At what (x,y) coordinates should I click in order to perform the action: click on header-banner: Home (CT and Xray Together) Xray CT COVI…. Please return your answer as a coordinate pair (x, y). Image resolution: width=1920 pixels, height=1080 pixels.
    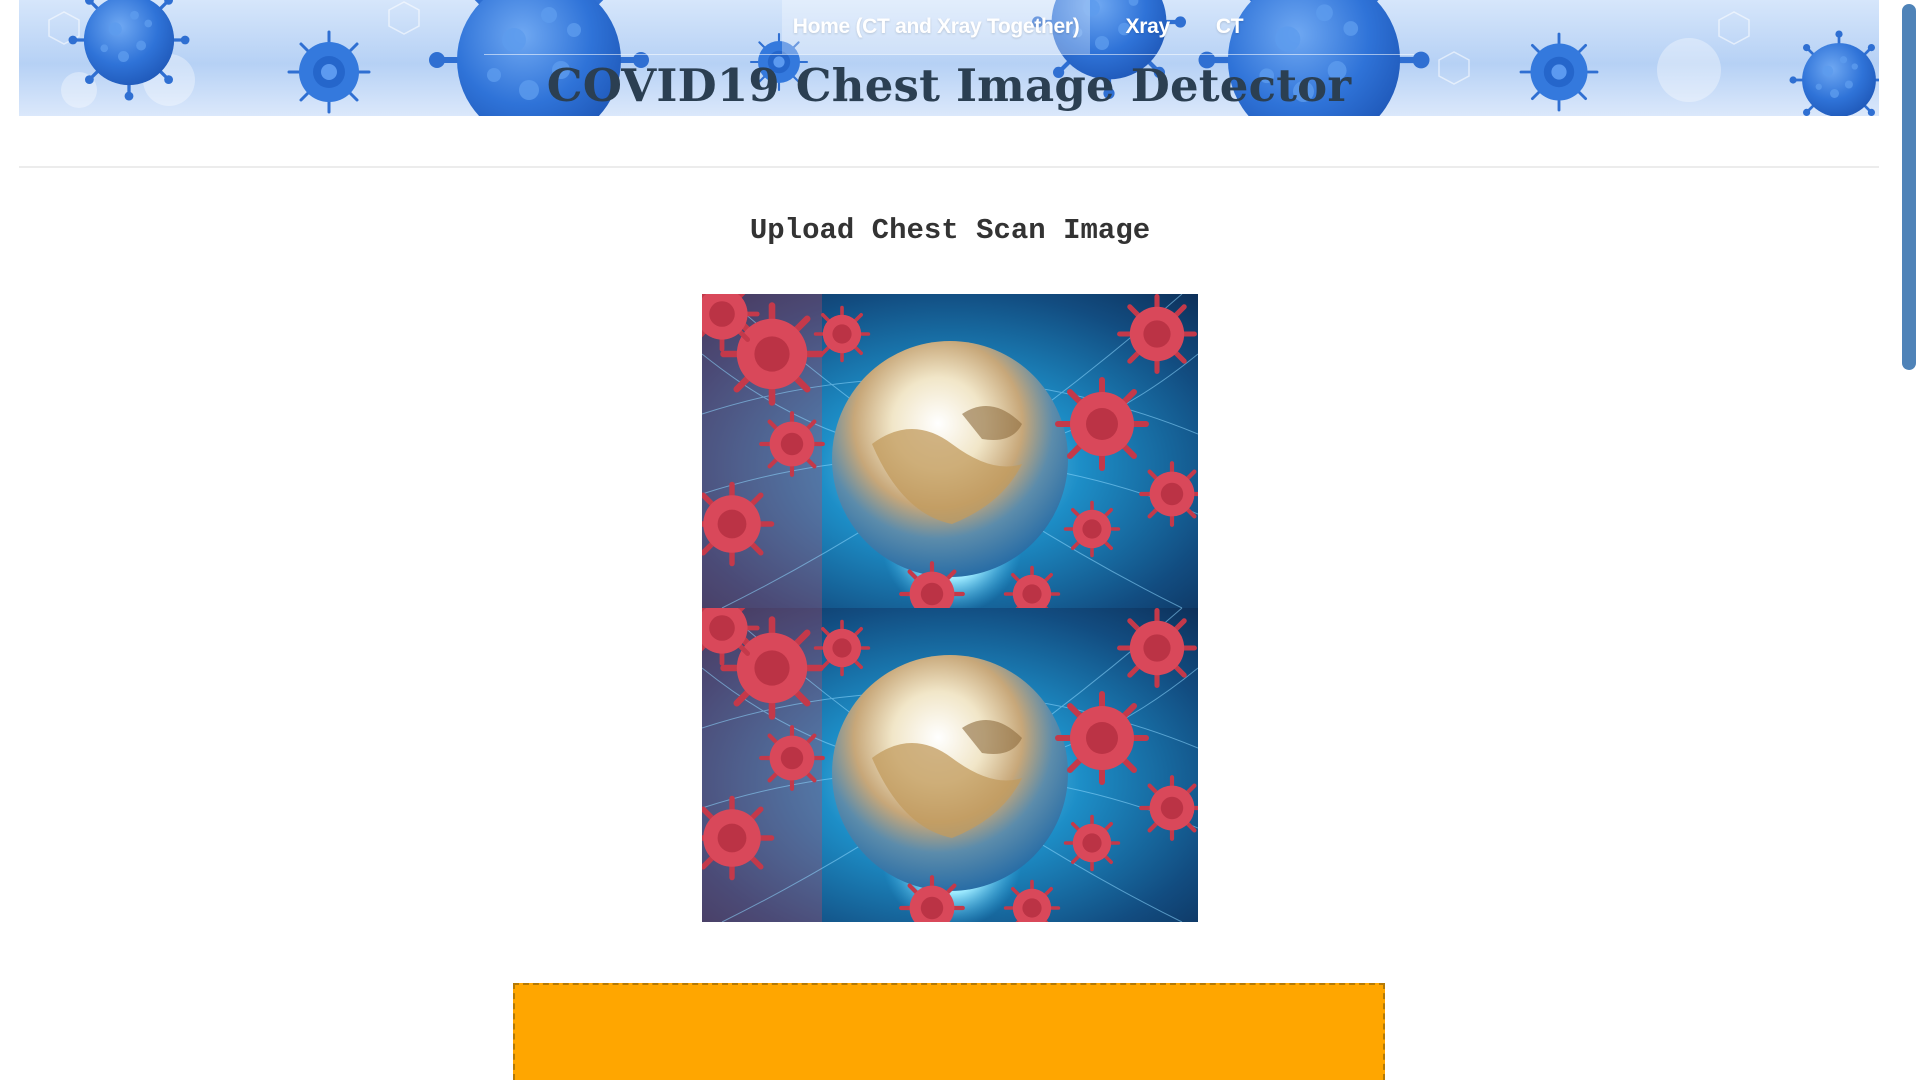
    Looking at the image, I should click on (949, 58).